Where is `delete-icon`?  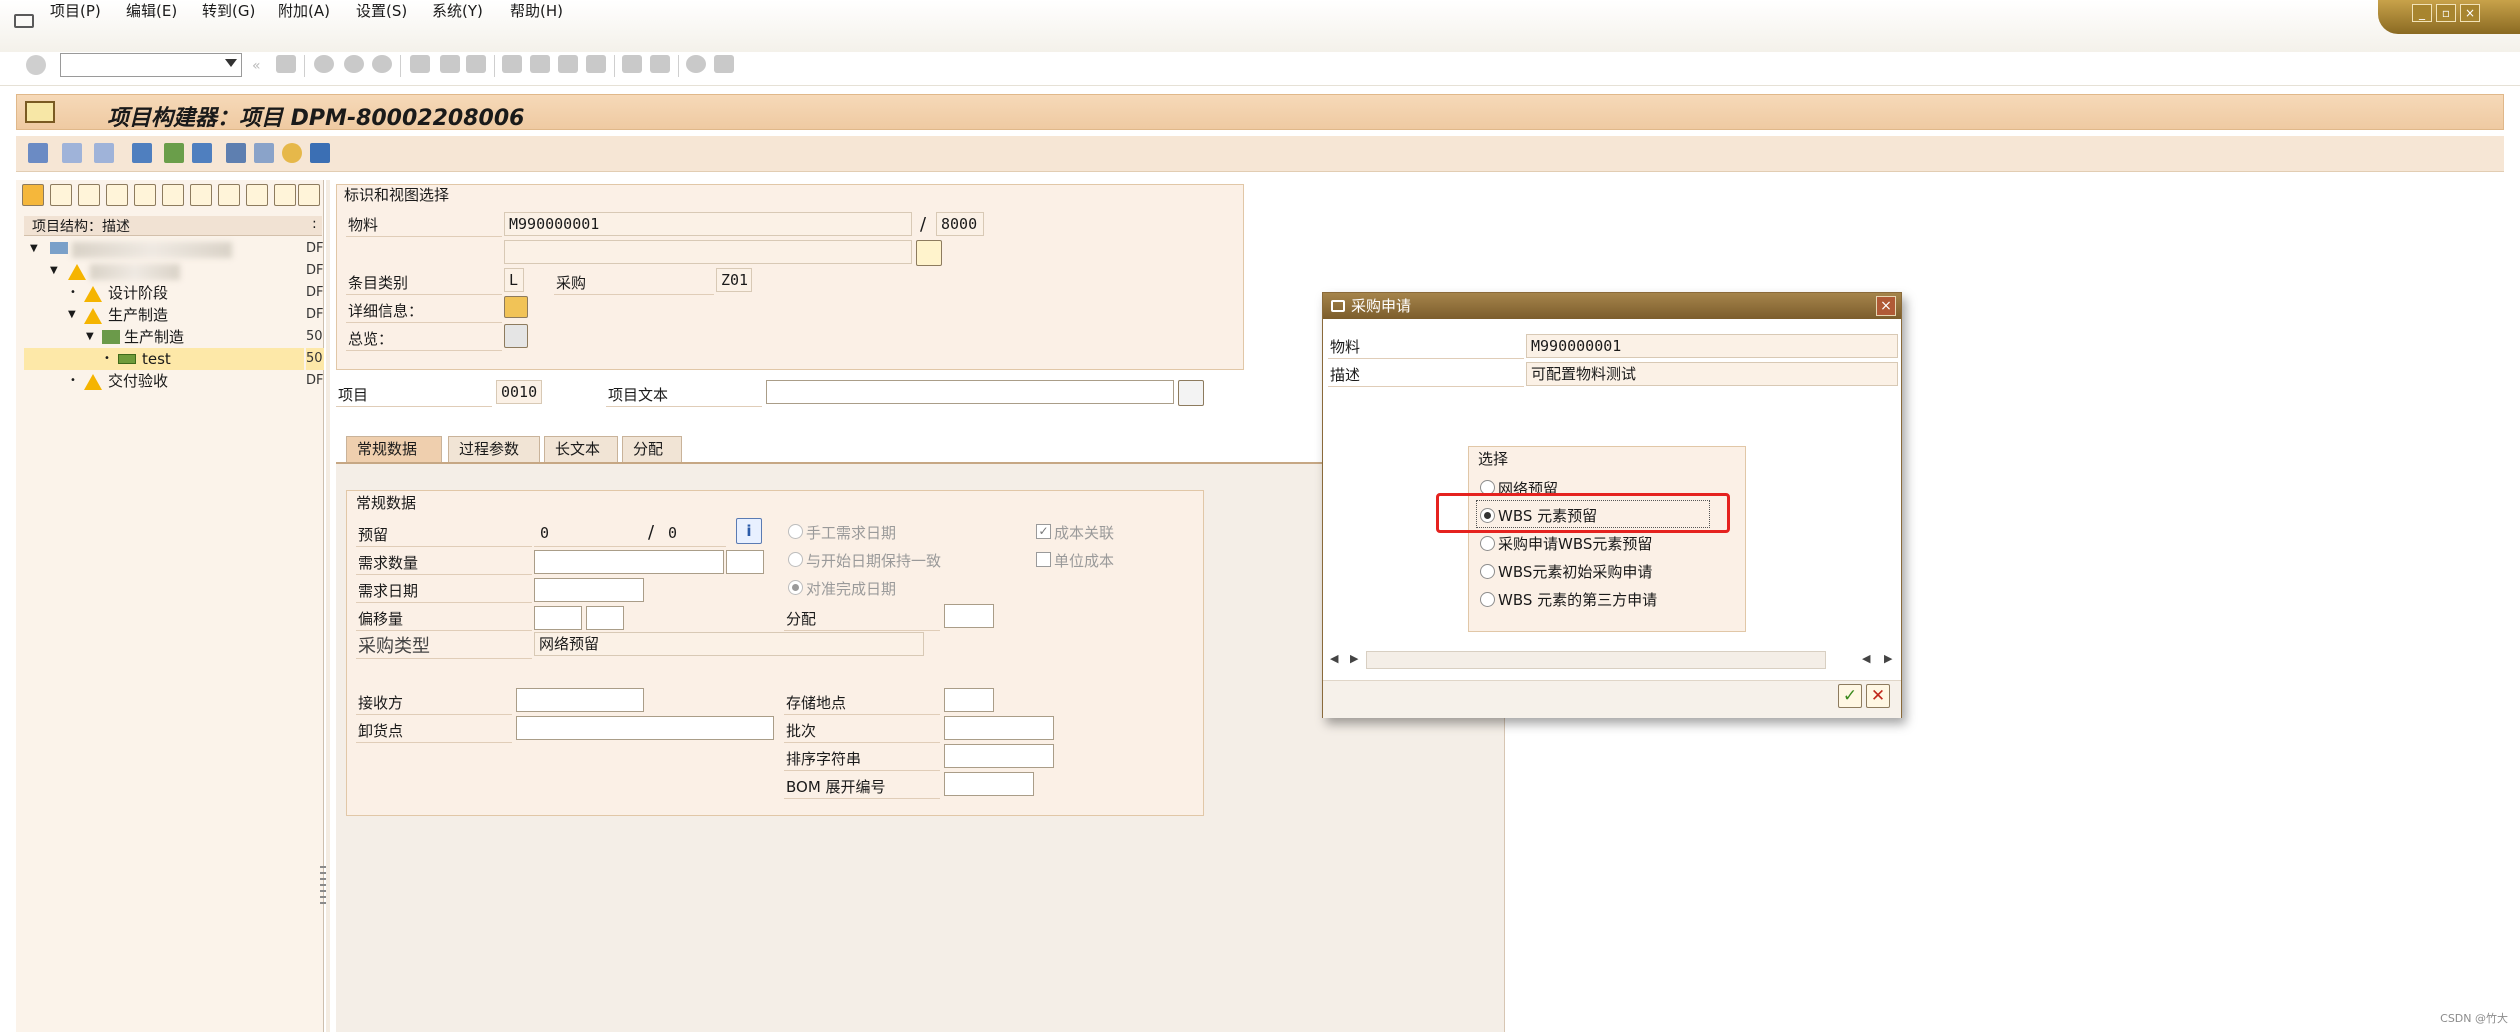 delete-icon is located at coordinates (201, 195).